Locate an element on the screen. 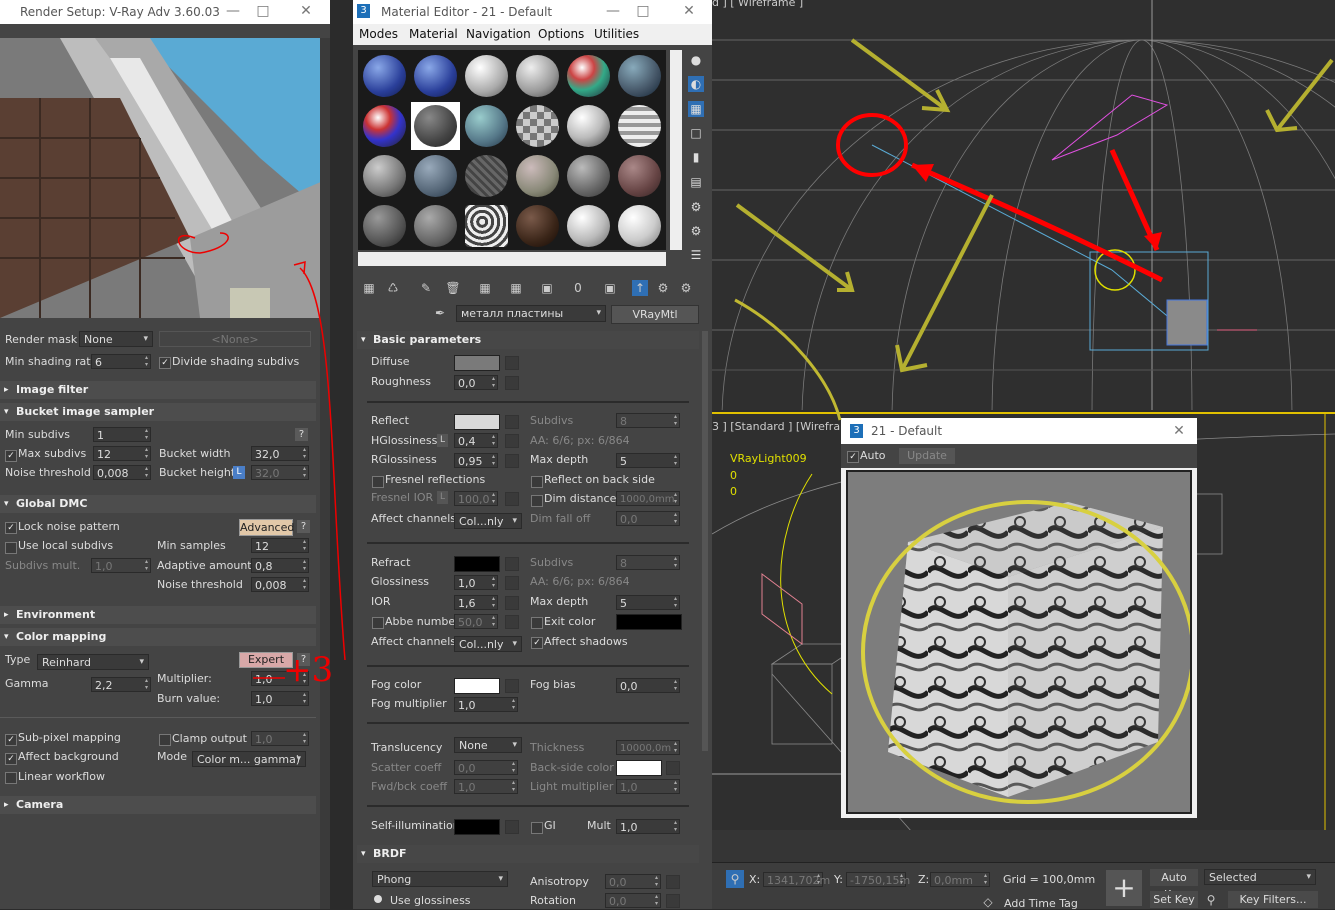 The height and width of the screenshot is (910, 1335). minimize-icon: — is located at coordinates (233, 11).